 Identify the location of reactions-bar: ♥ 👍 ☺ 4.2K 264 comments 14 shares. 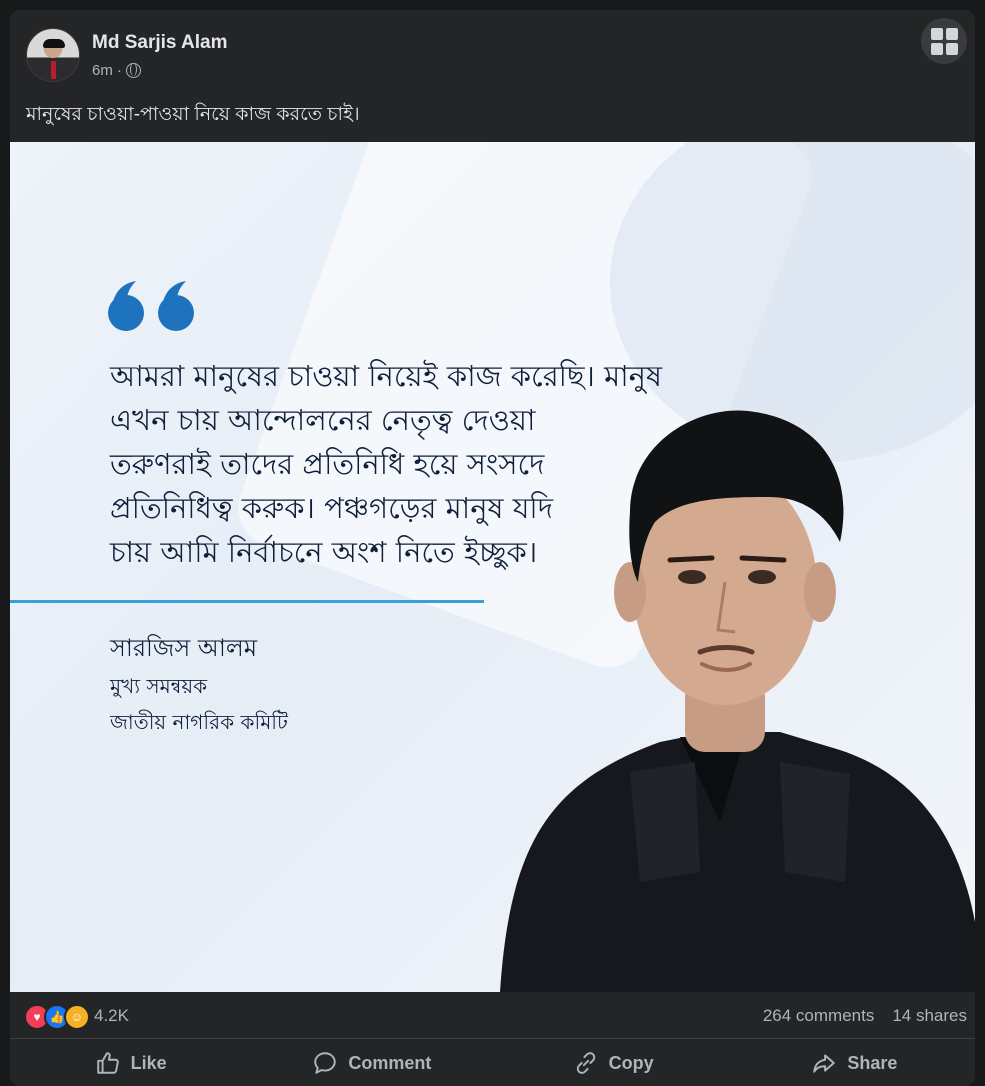
(492, 1015).